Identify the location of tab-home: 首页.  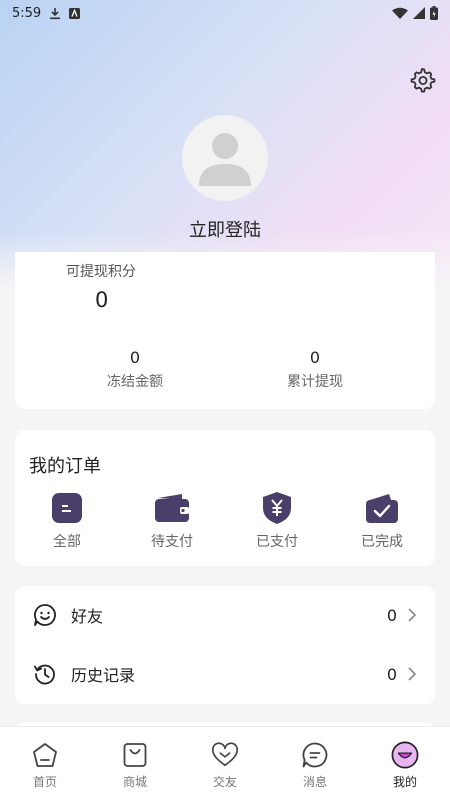
(45, 763).